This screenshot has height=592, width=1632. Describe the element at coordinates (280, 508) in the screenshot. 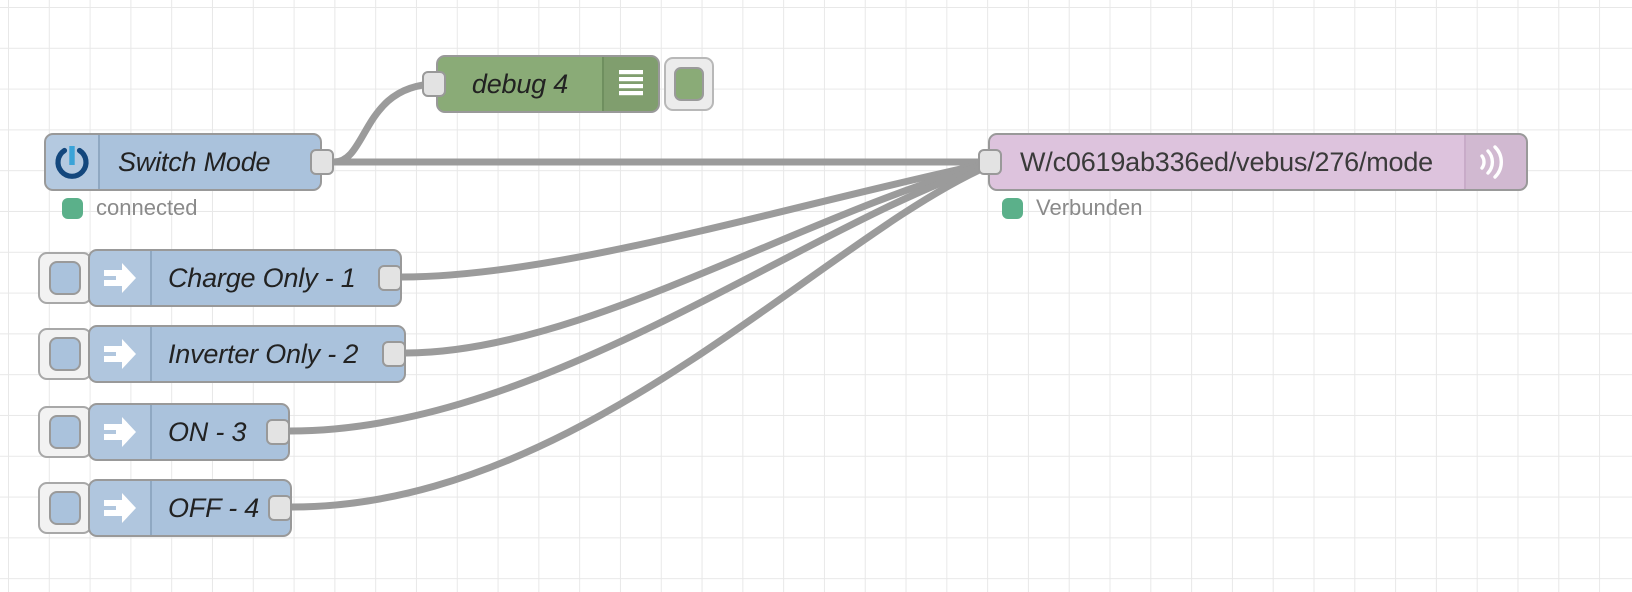

I see `port-inject-off-4-output` at that location.